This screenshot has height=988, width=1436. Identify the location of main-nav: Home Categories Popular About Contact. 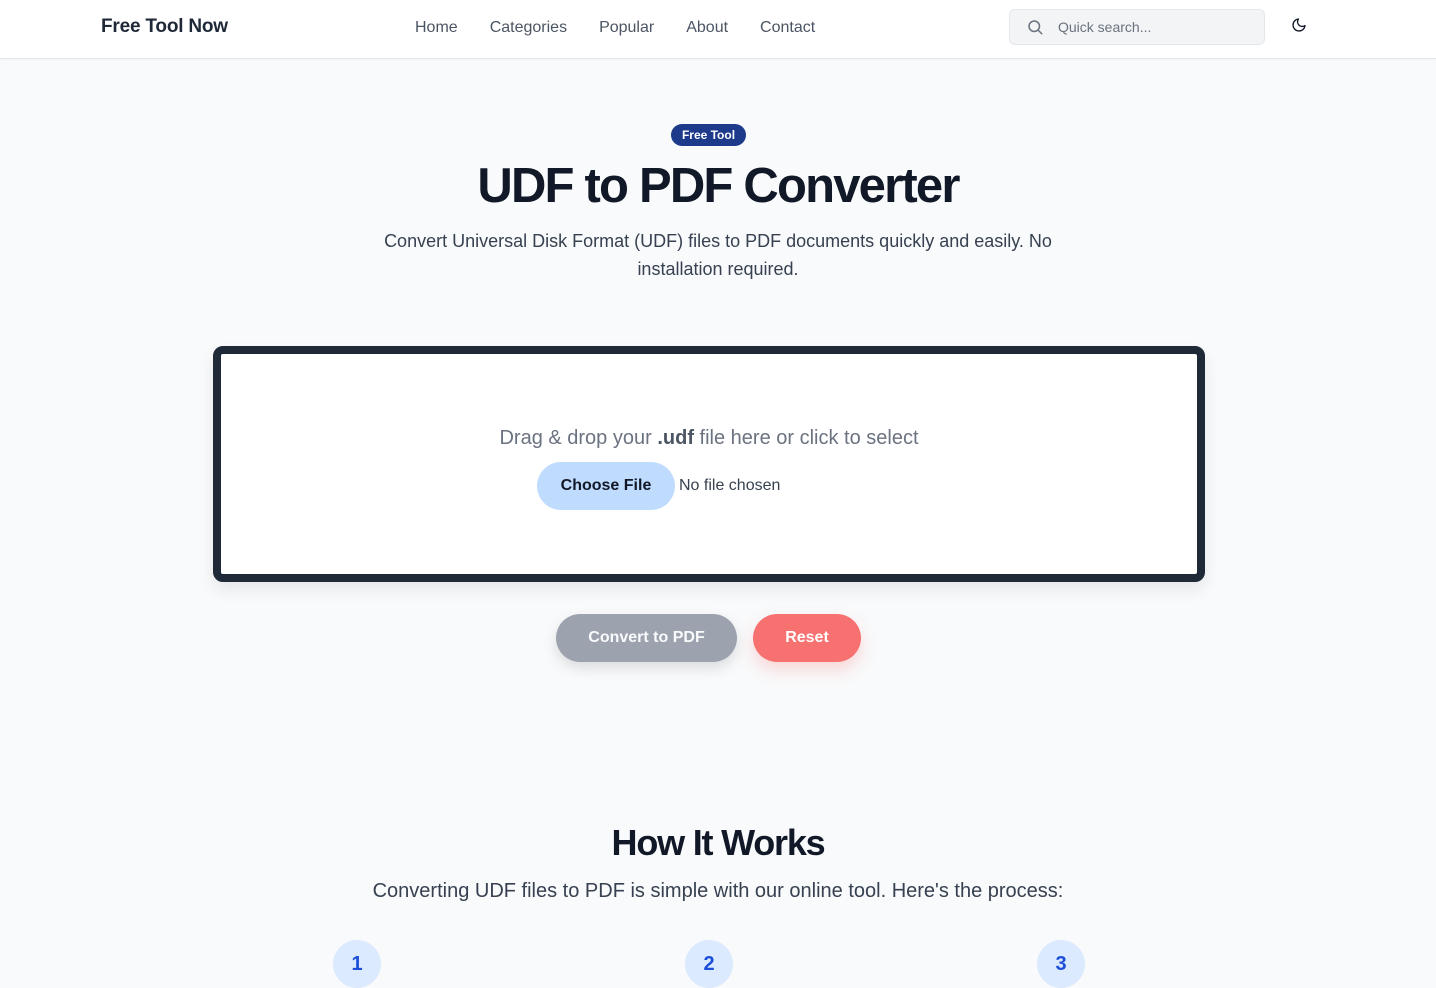
(615, 27).